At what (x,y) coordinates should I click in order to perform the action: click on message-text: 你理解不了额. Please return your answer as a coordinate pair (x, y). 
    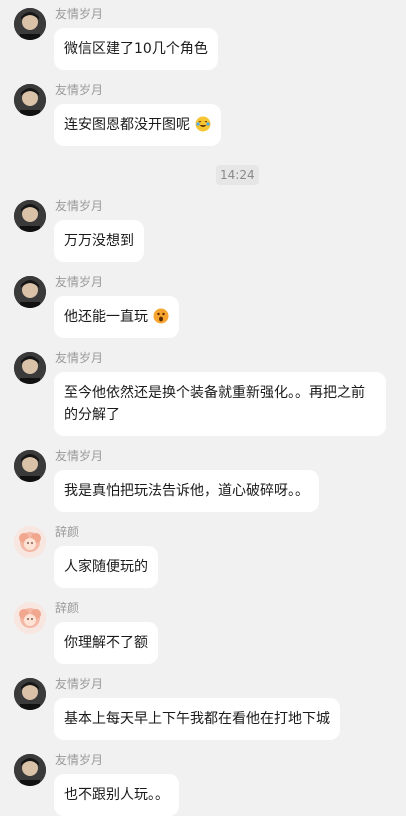
    Looking at the image, I should click on (106, 643).